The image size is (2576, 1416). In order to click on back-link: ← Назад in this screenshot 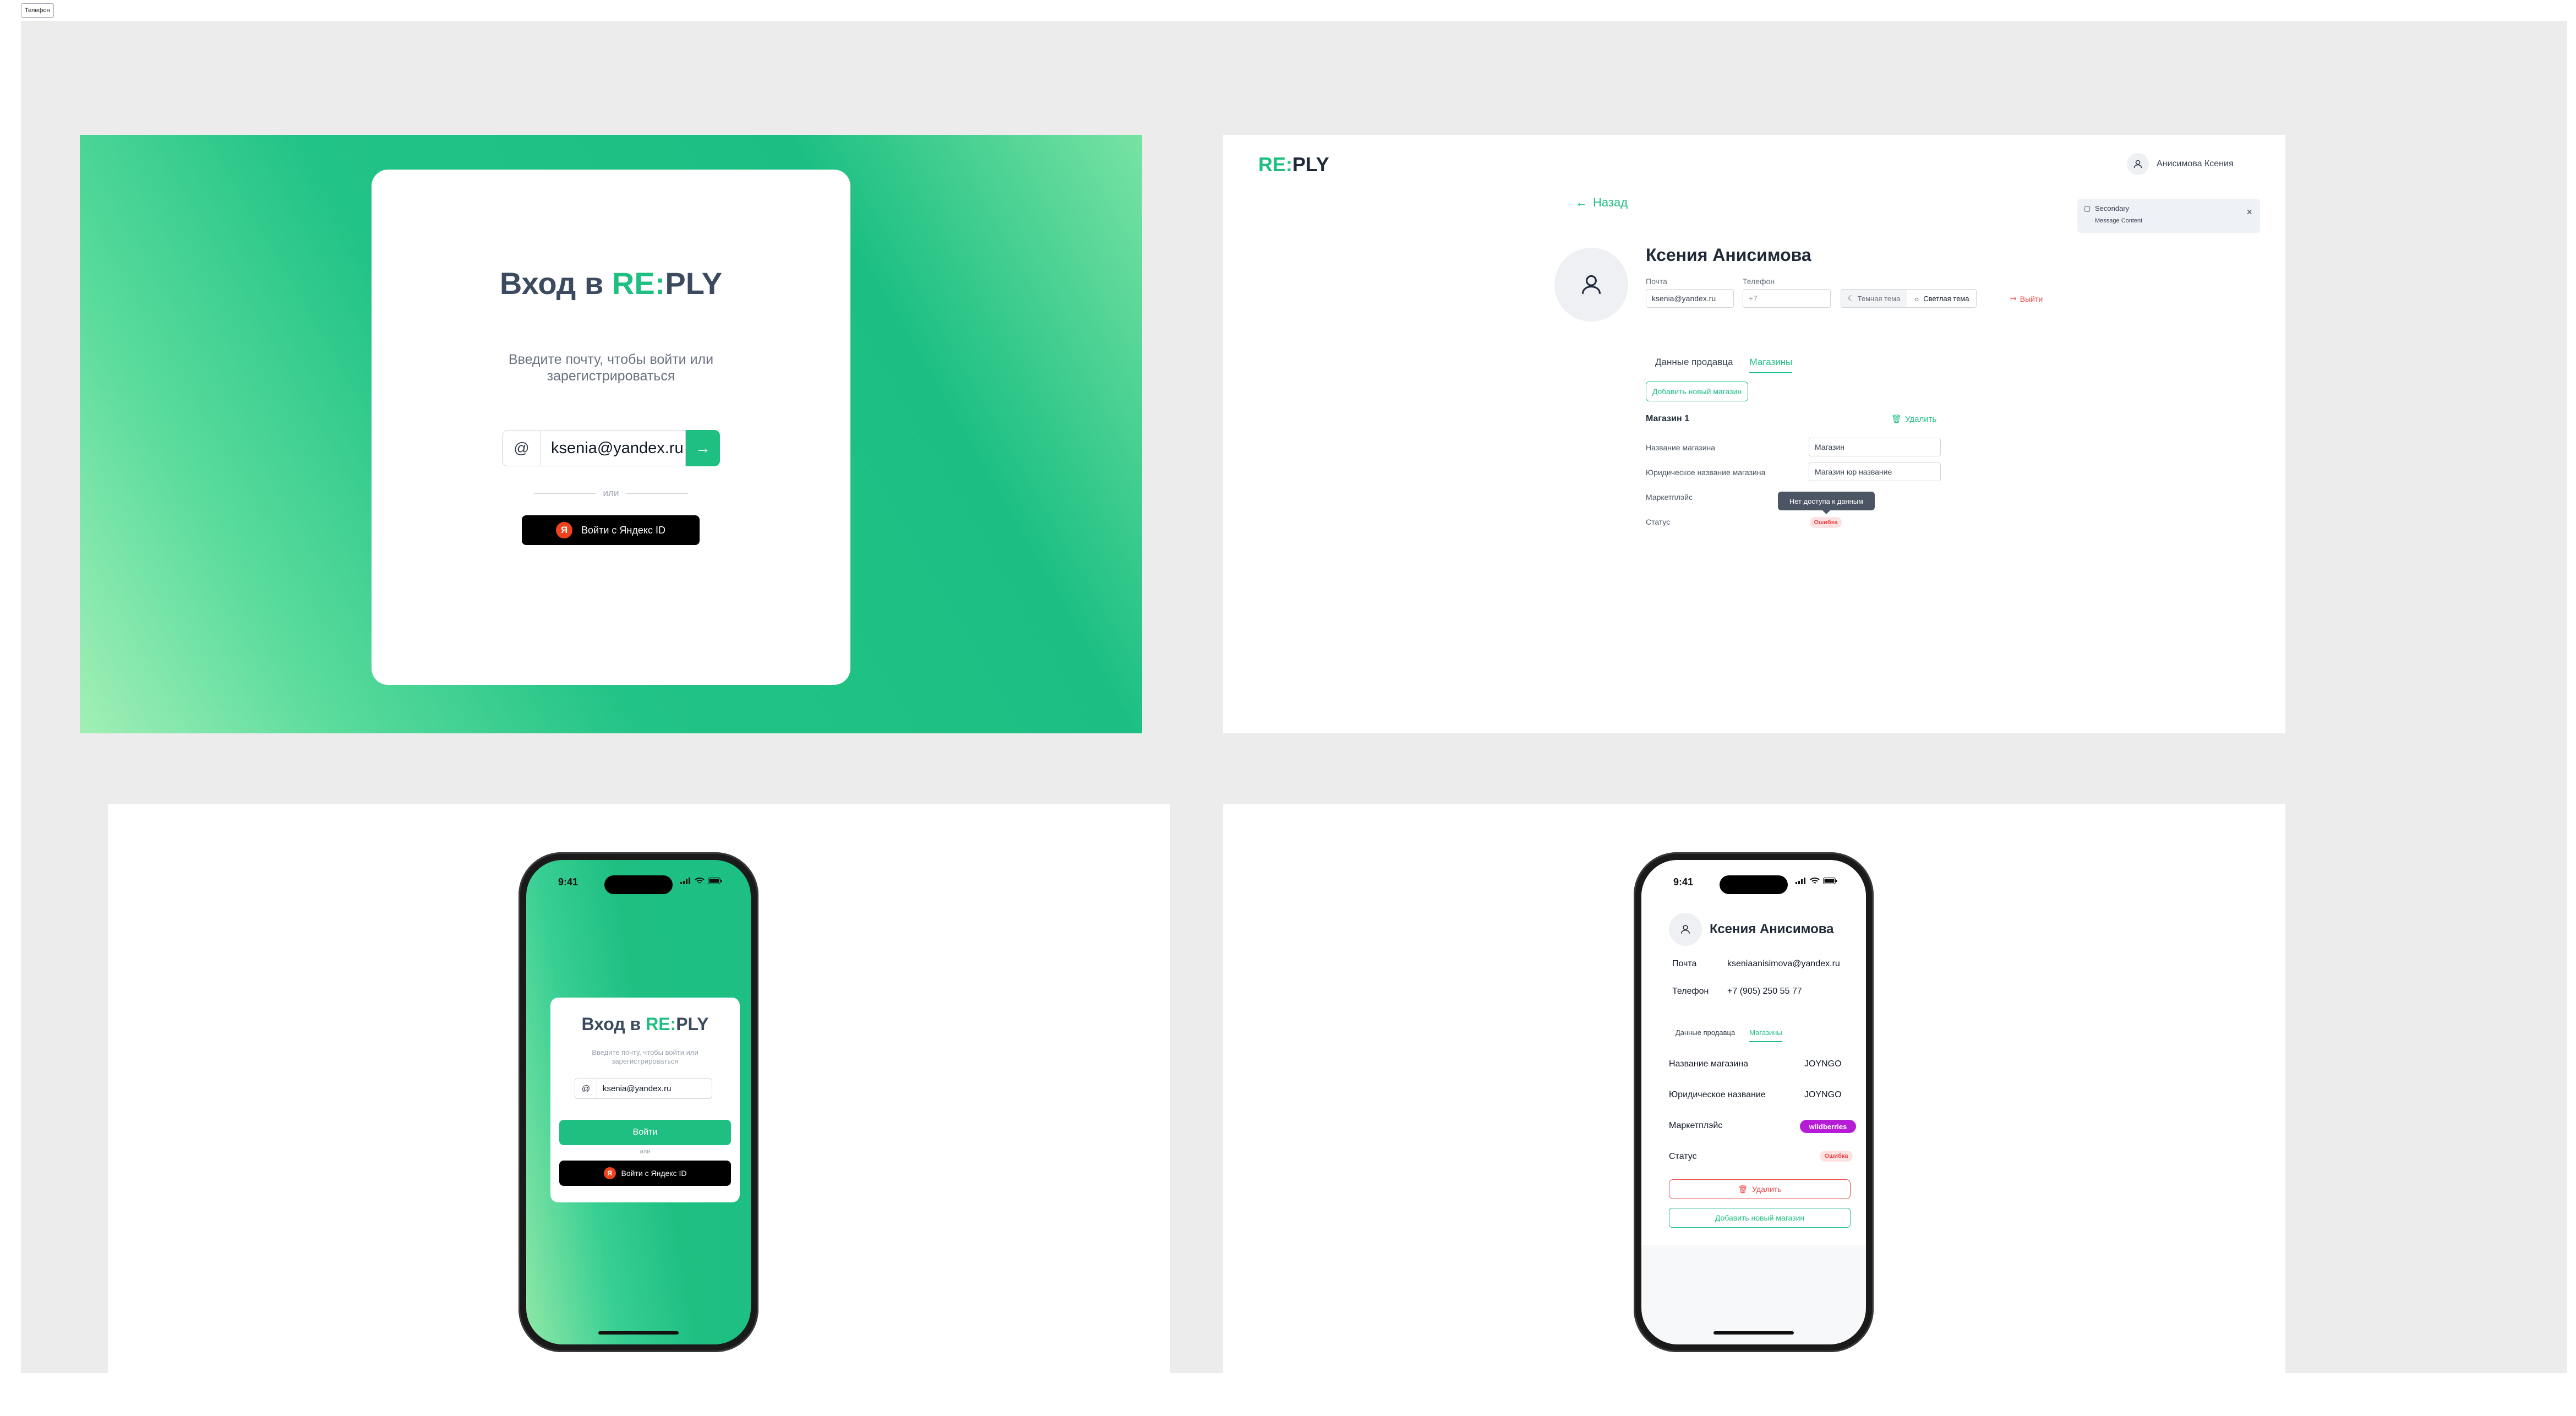, I will do `click(1602, 202)`.